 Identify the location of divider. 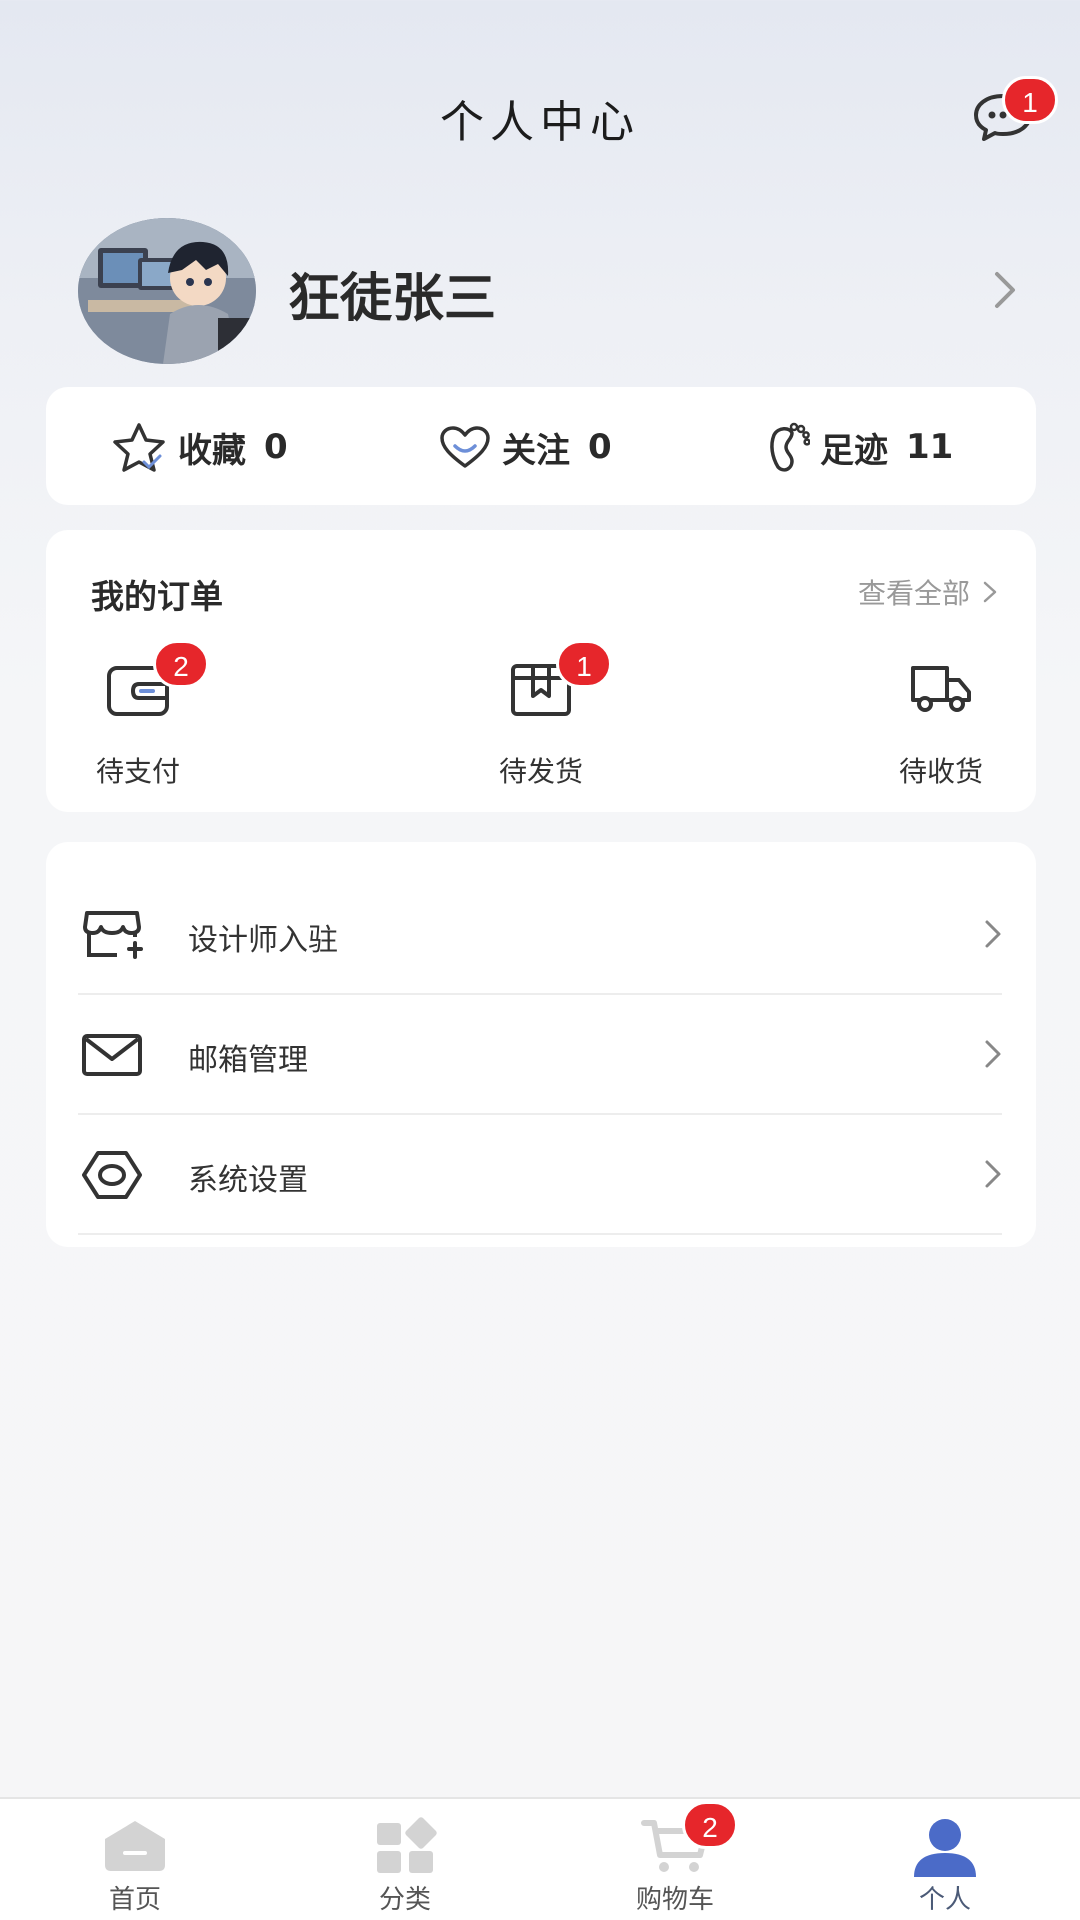
(540, 1234).